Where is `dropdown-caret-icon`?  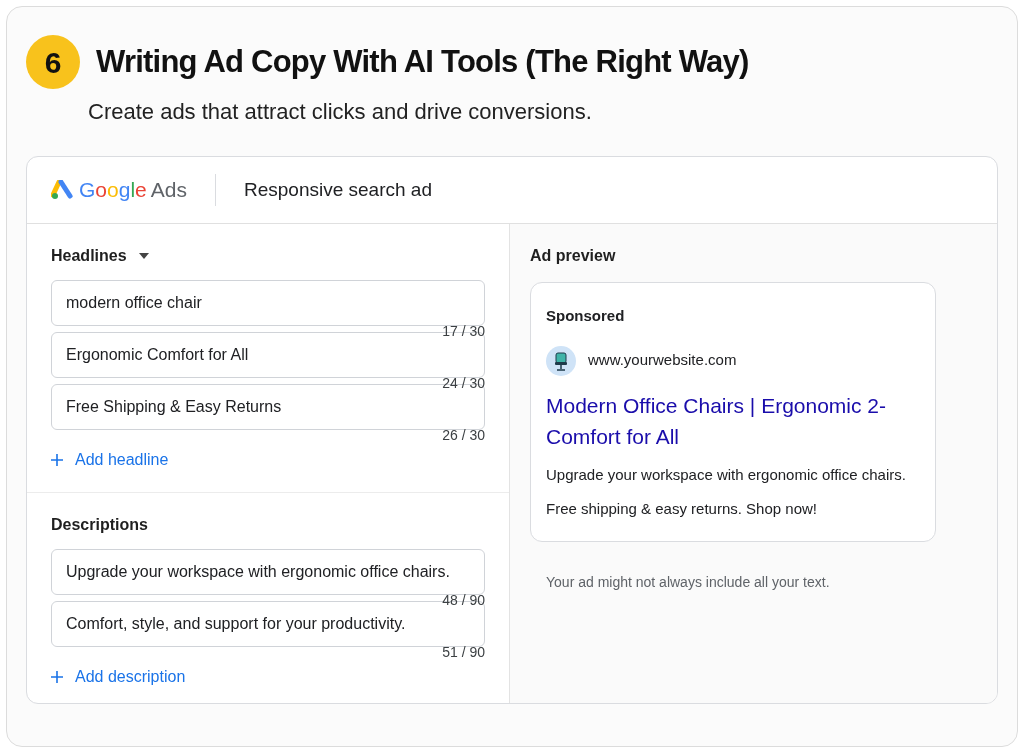
dropdown-caret-icon is located at coordinates (143, 256).